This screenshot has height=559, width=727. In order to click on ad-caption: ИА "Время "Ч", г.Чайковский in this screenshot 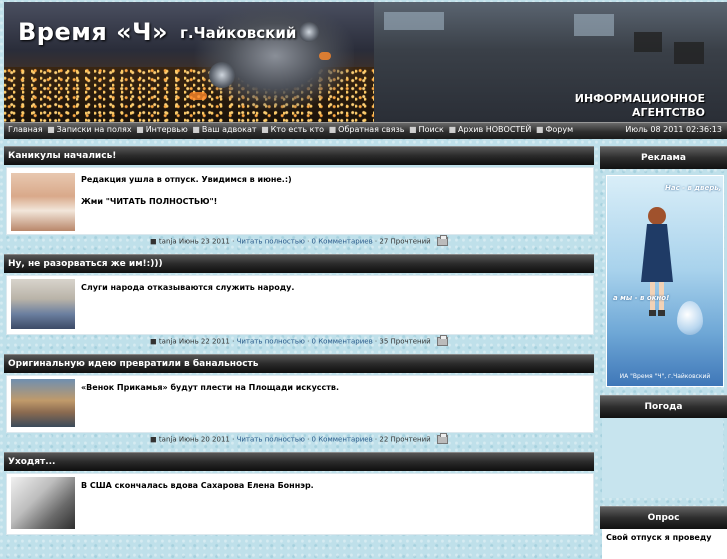, I will do `click(665, 376)`.